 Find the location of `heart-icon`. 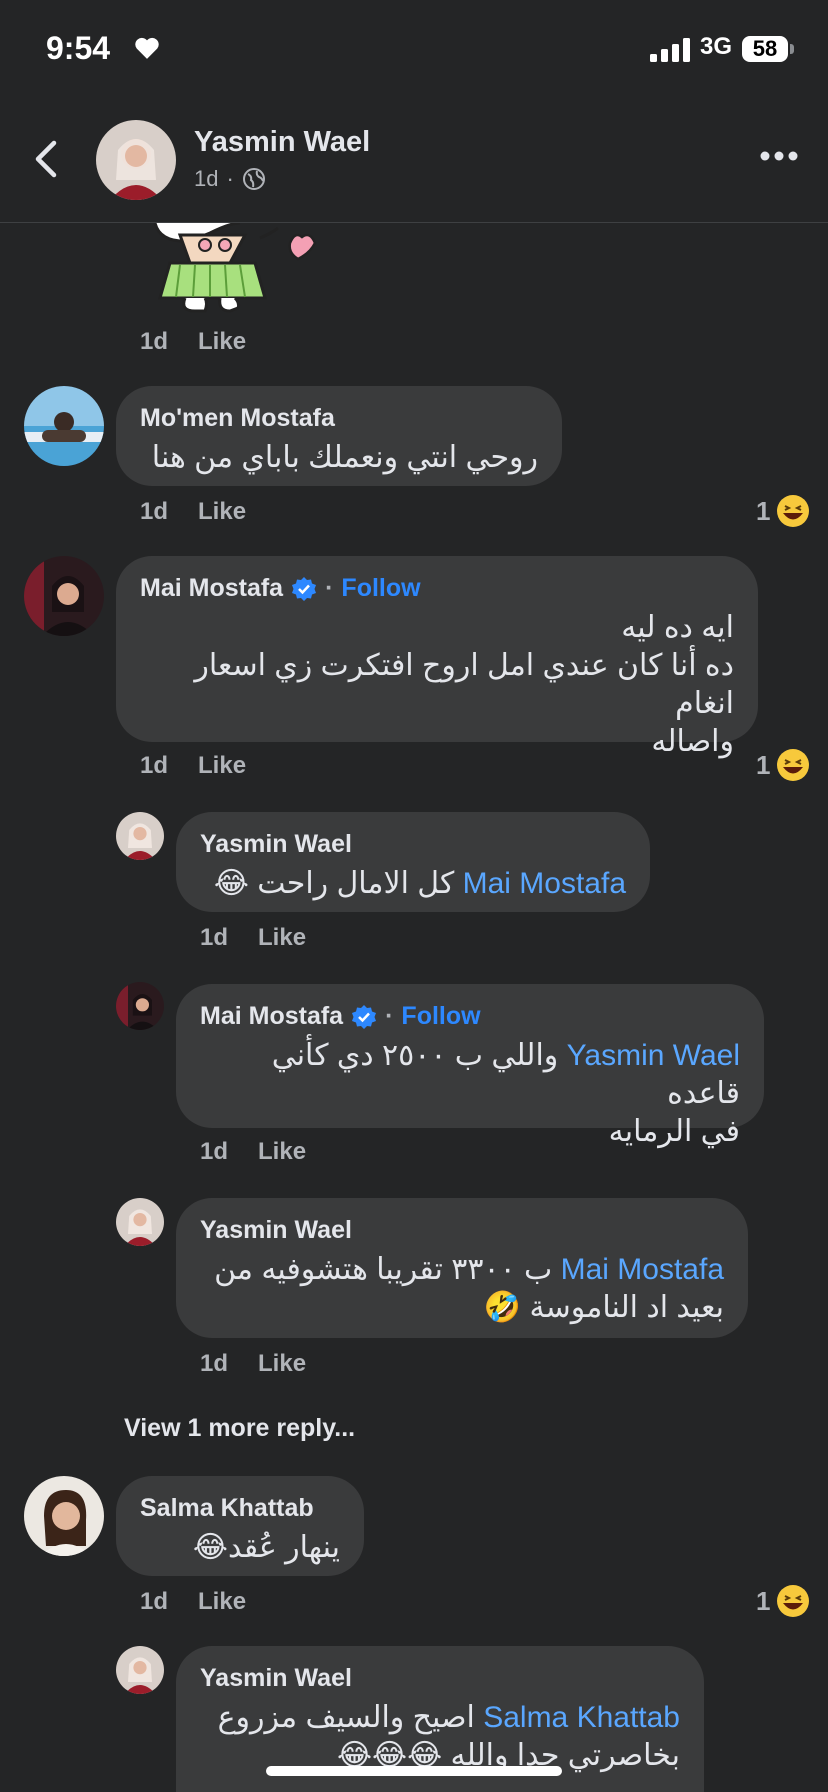

heart-icon is located at coordinates (147, 48).